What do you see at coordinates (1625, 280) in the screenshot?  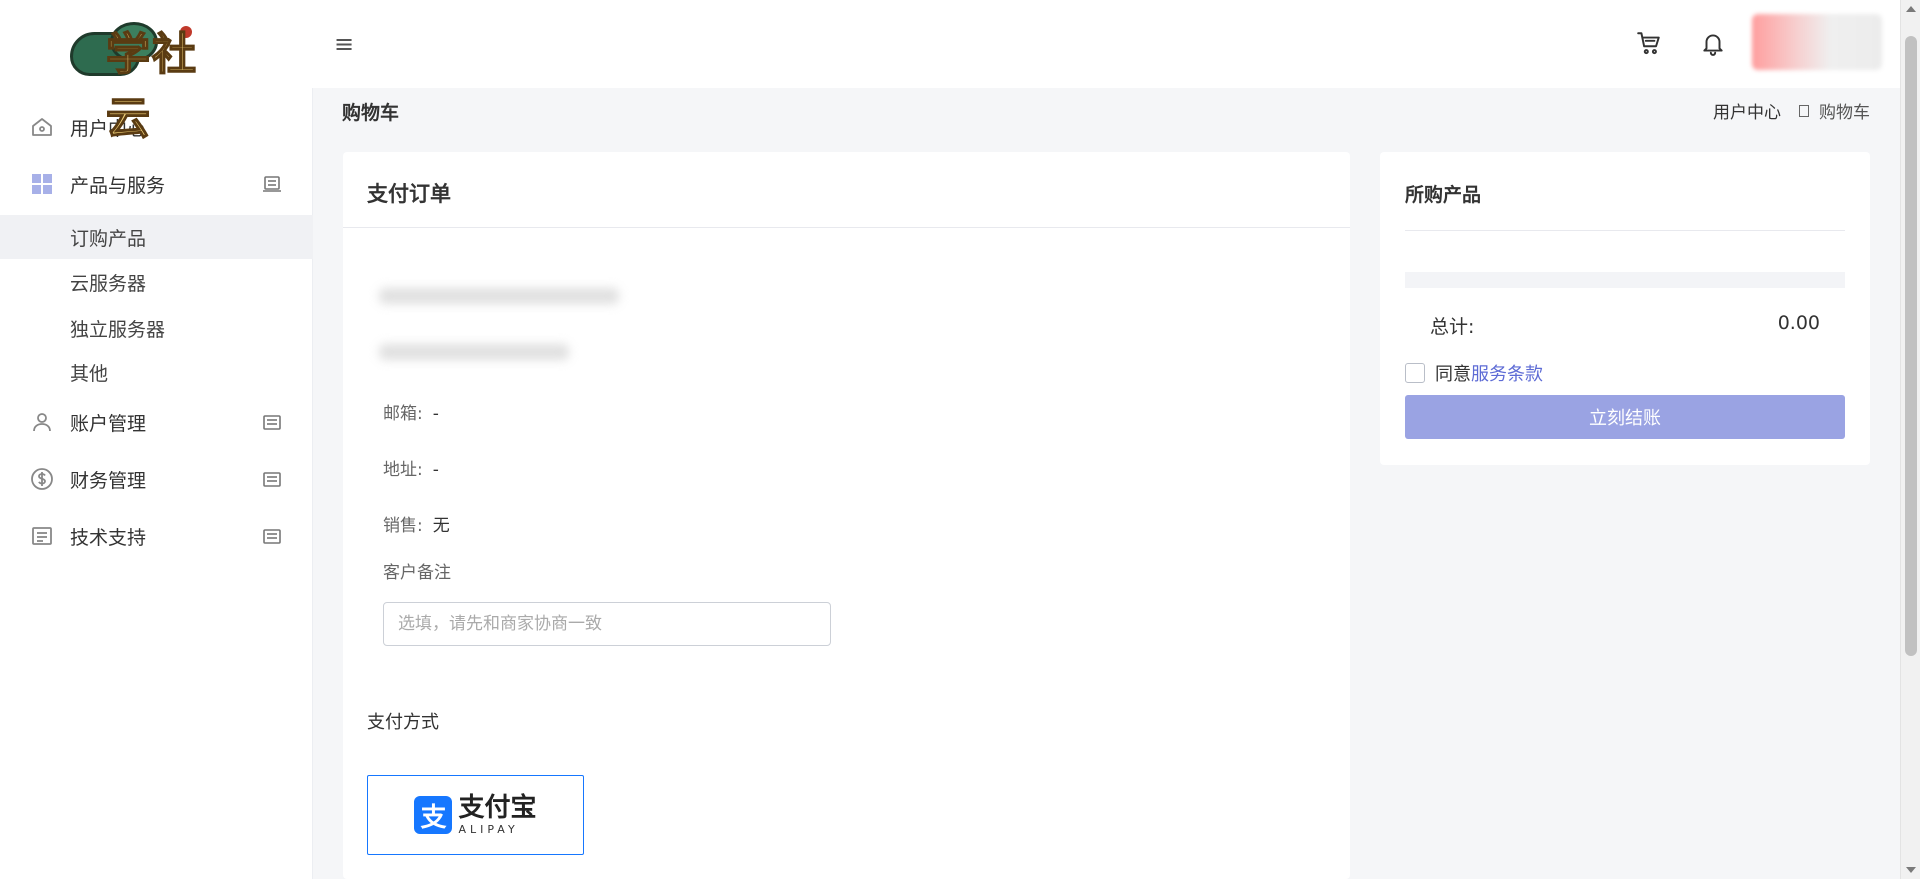 I see `product-list-placeholder` at bounding box center [1625, 280].